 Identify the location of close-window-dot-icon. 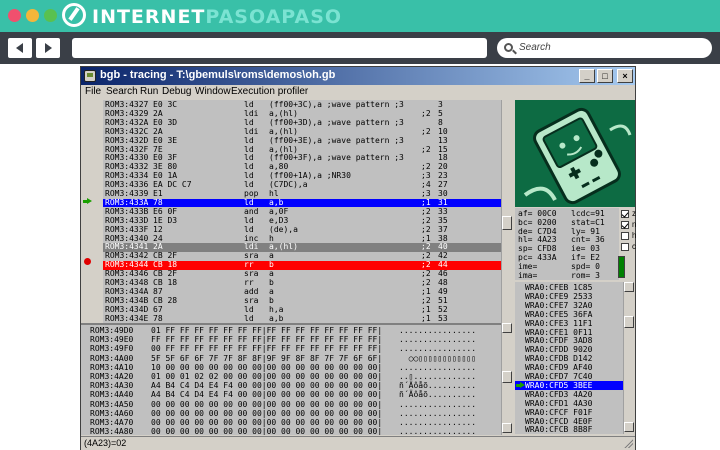
(14, 15).